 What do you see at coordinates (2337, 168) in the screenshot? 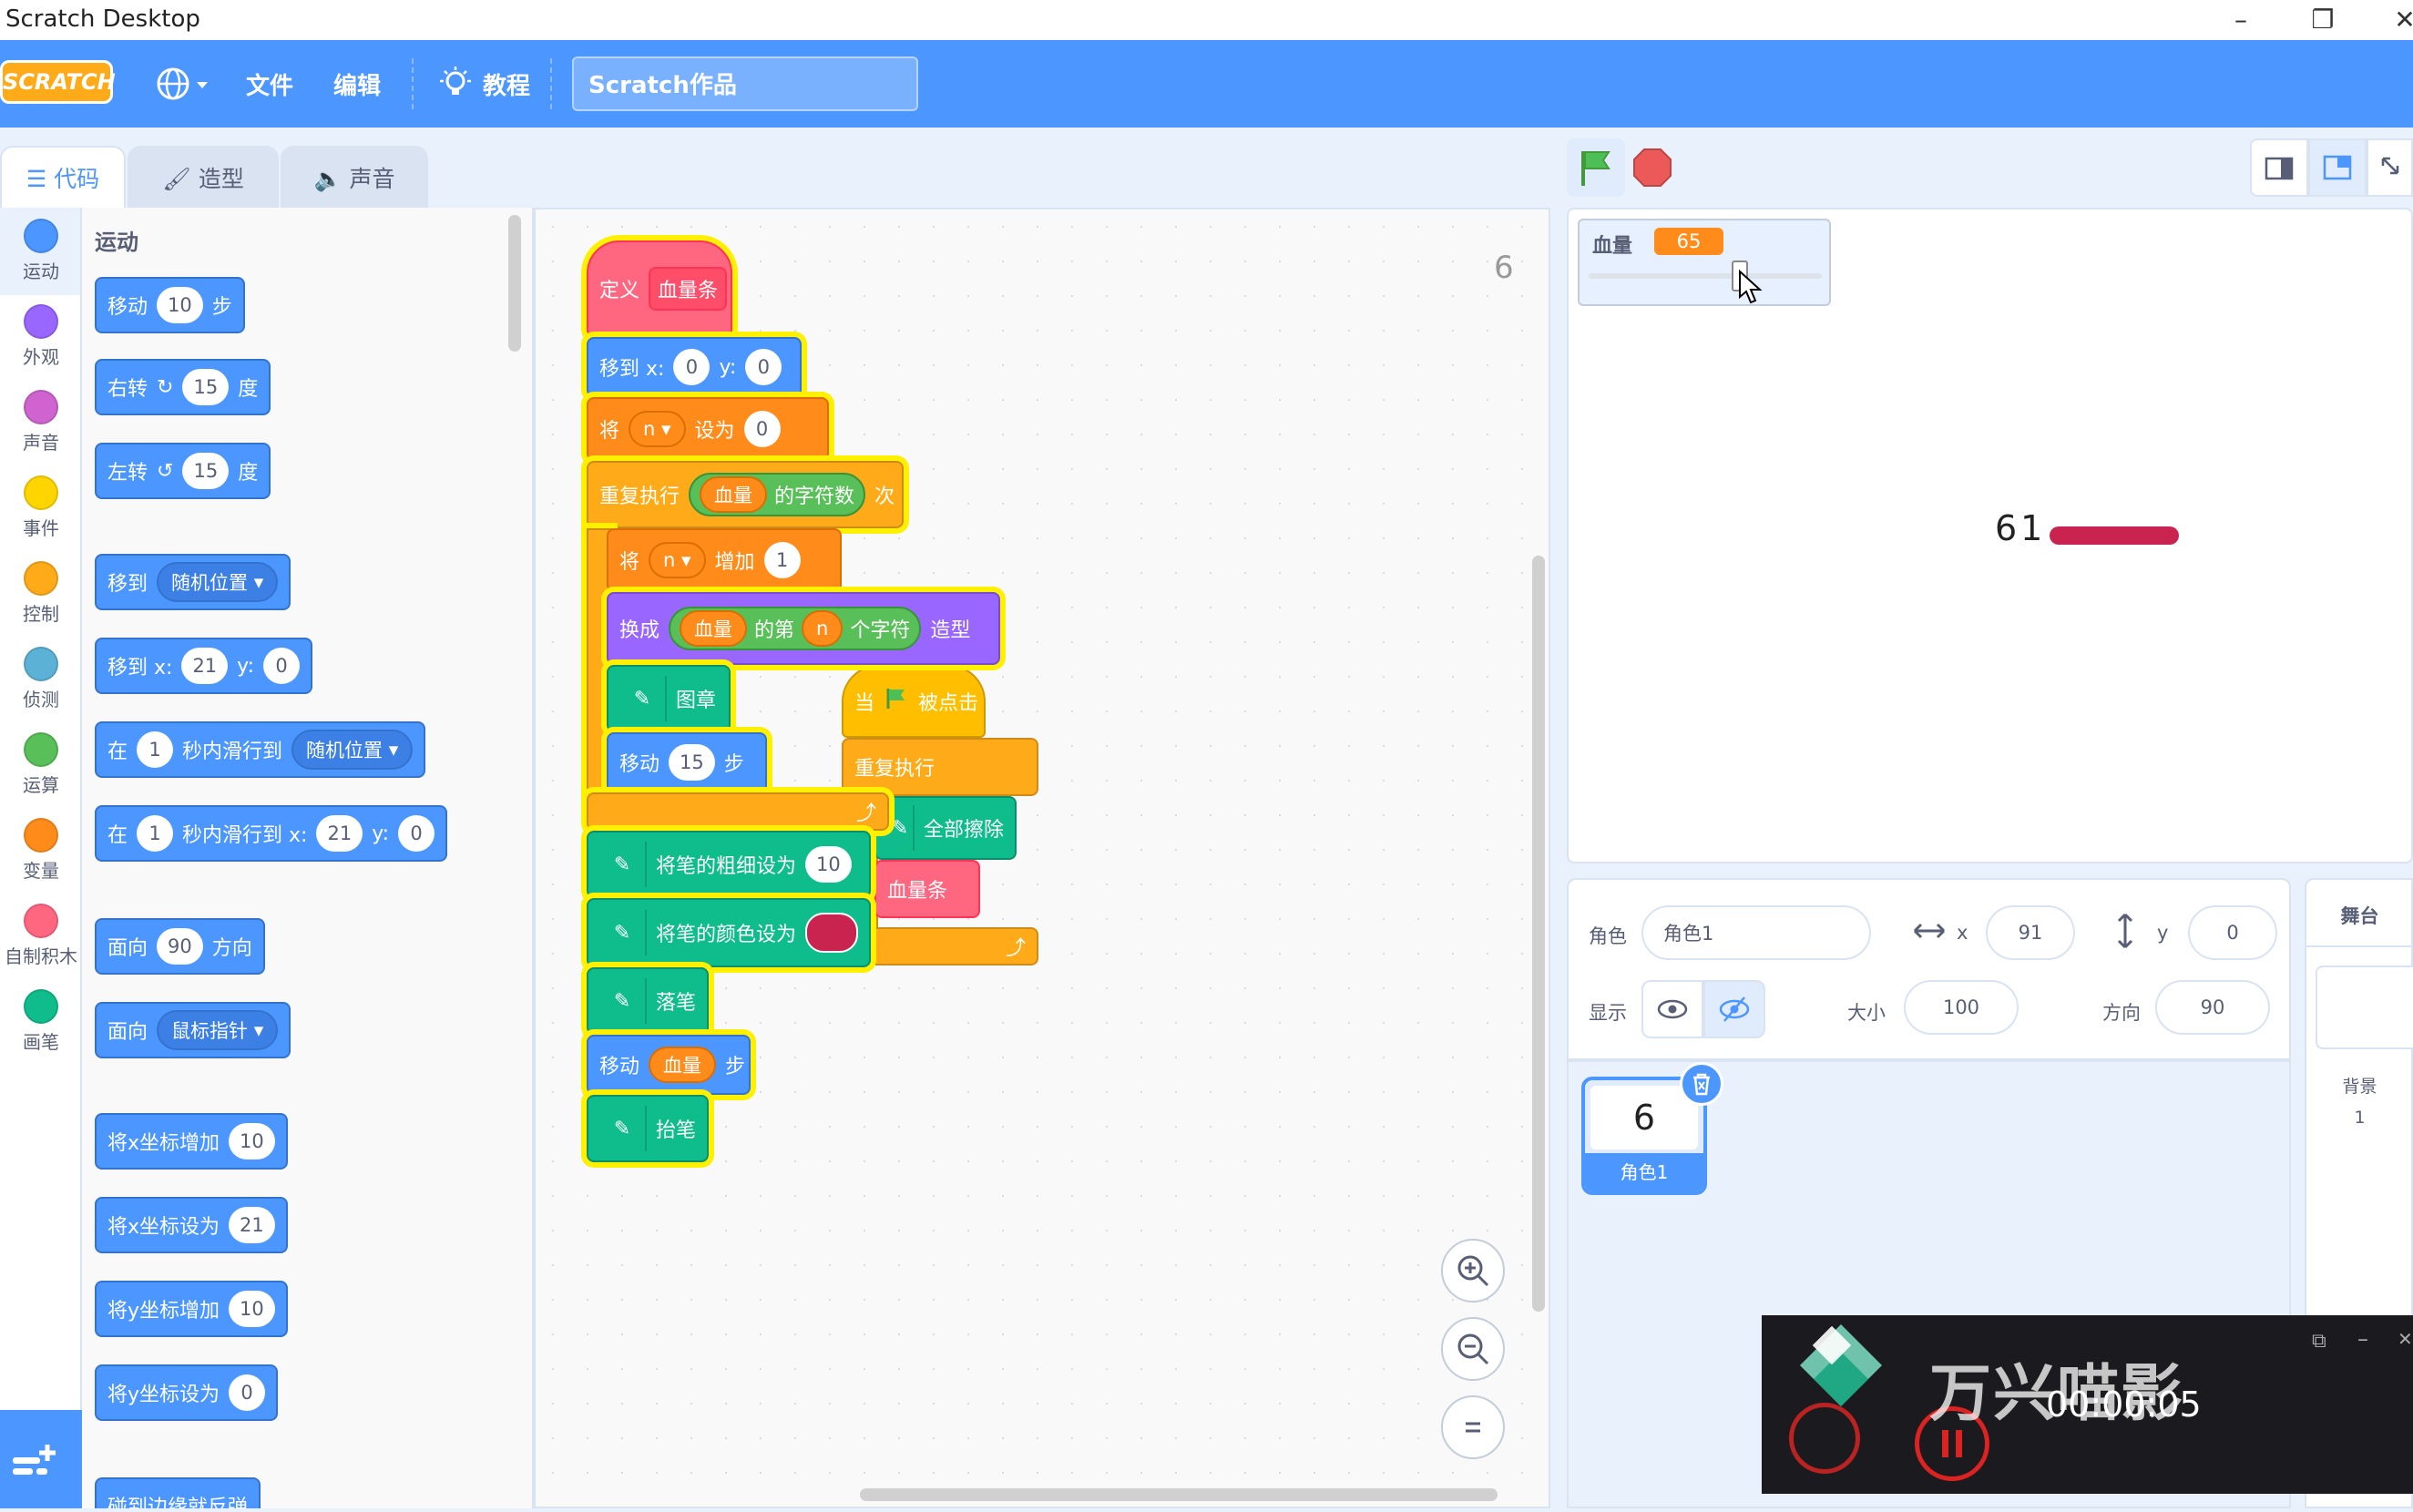
I see `large-stage-button` at bounding box center [2337, 168].